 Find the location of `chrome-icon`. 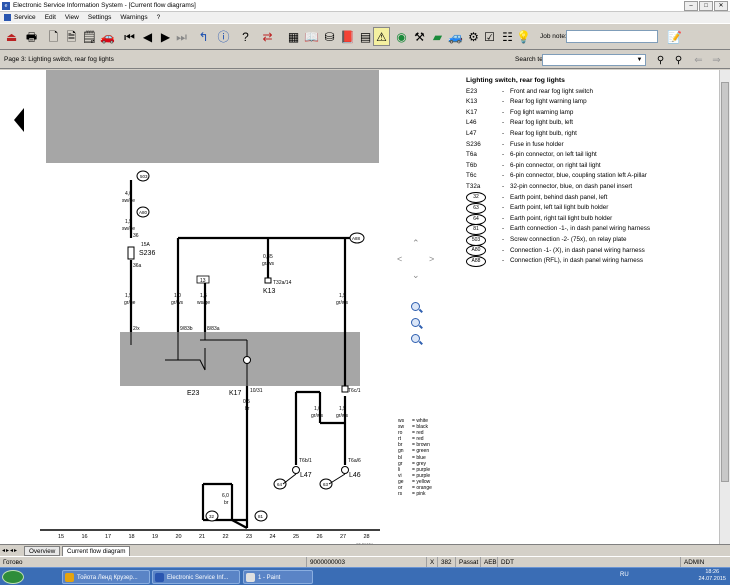

chrome-icon is located at coordinates (69, 577).